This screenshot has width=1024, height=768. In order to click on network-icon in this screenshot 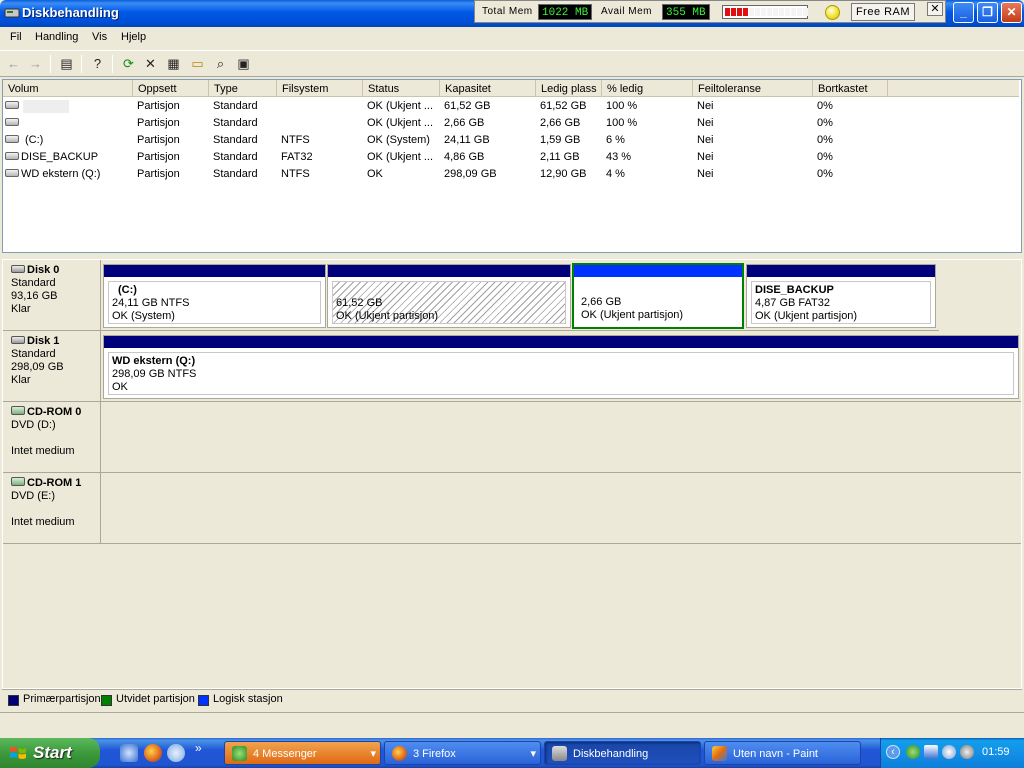, I will do `click(967, 752)`.